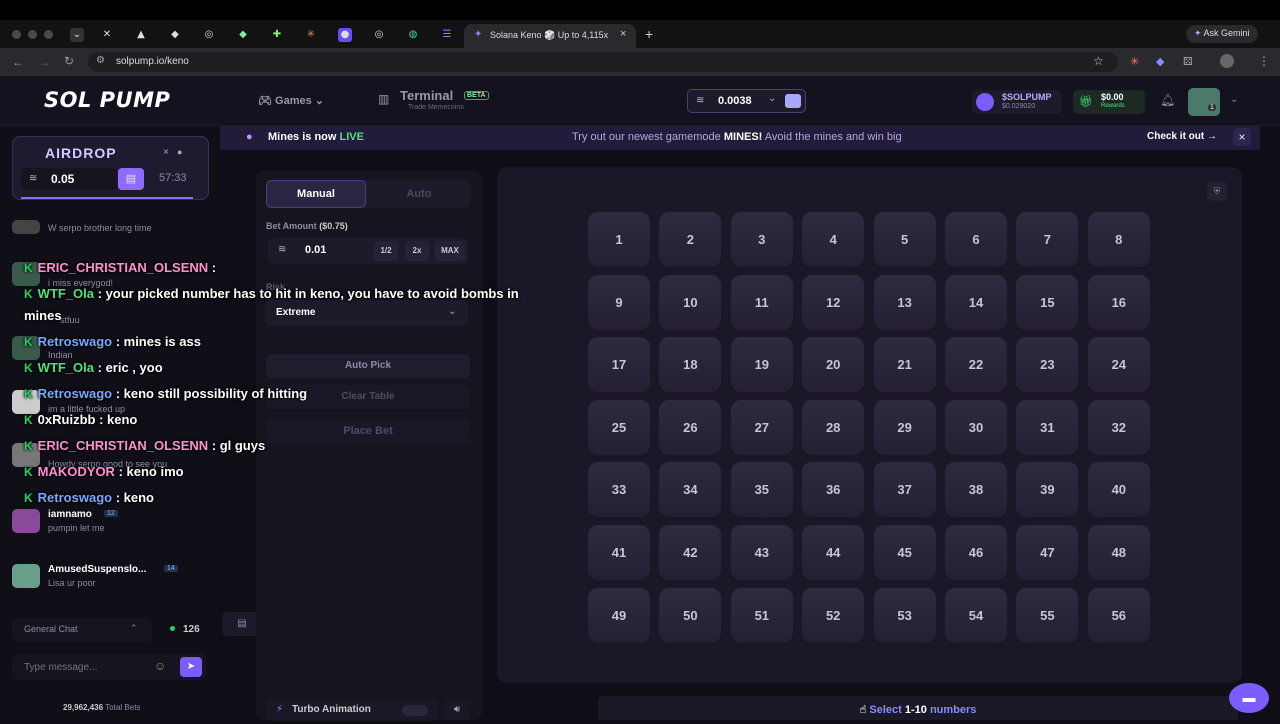 This screenshot has width=1280, height=724. Describe the element at coordinates (386, 251) in the screenshot. I see `half-bet-button: 1/2` at that location.